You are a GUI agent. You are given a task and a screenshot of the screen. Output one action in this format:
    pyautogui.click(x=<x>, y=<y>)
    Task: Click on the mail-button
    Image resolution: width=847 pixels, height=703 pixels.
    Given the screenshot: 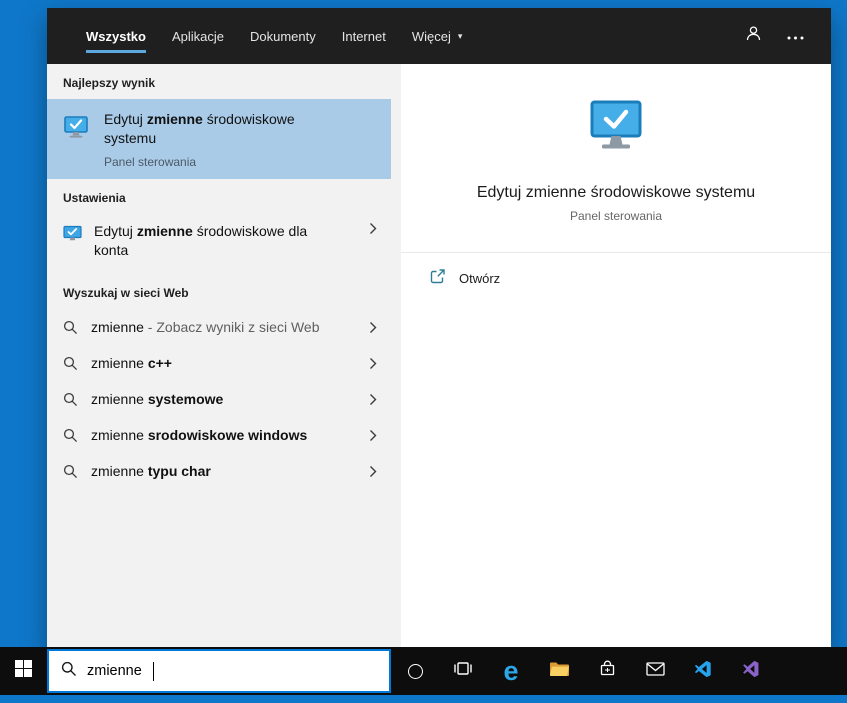 What is the action you would take?
    pyautogui.click(x=655, y=671)
    